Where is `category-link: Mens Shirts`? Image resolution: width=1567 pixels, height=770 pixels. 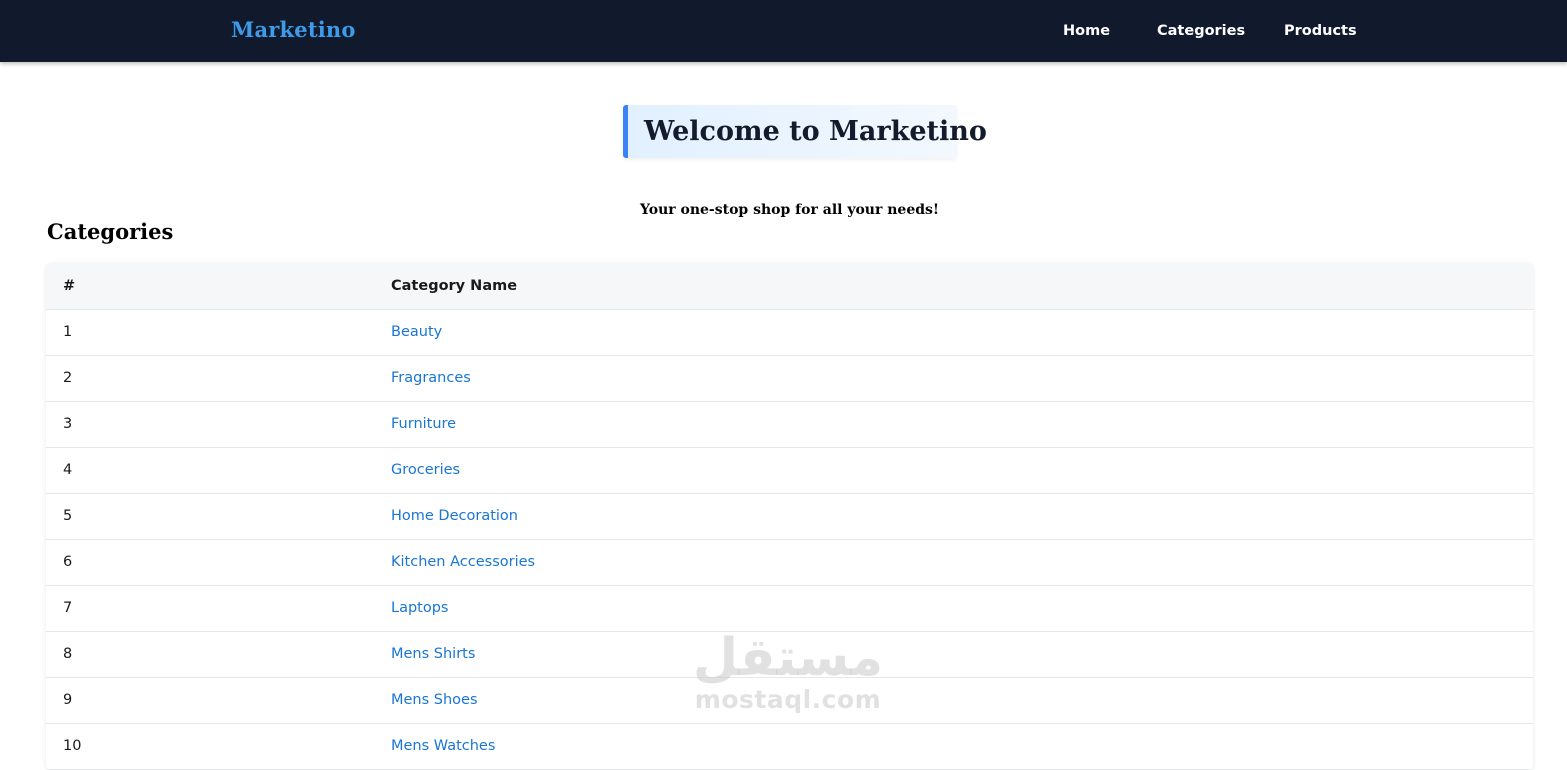
category-link: Mens Shirts is located at coordinates (433, 654).